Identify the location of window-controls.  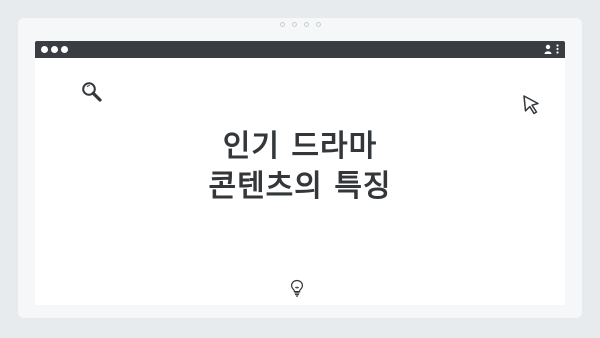
(54, 49).